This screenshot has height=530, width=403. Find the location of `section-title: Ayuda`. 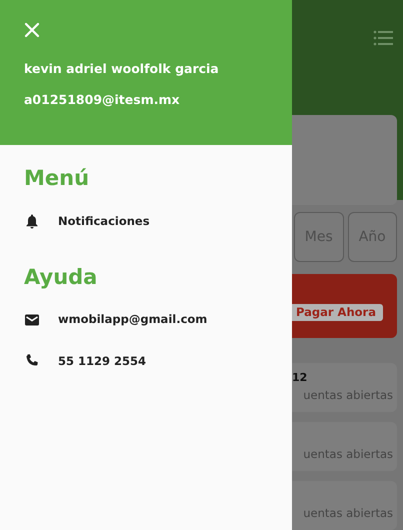

section-title: Ayuda is located at coordinates (60, 277).